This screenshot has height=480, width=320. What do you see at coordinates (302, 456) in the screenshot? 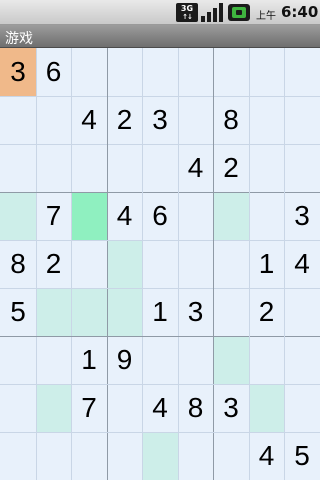
I see `sudoku-cell-r9-c9: 5` at bounding box center [302, 456].